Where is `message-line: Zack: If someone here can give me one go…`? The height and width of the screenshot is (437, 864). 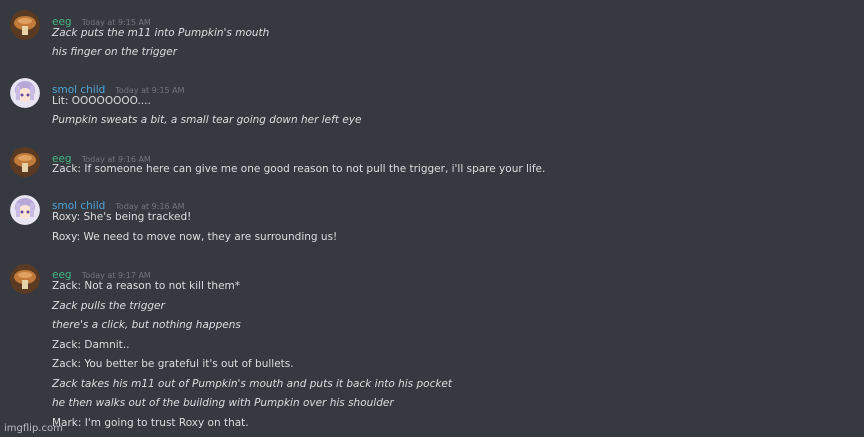 message-line: Zack: If someone here can give me one go… is located at coordinates (299, 169).